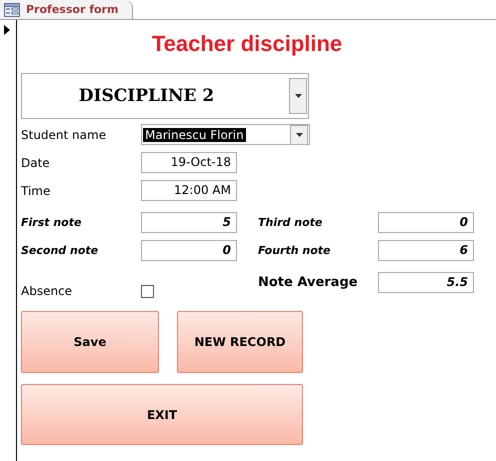 The width and height of the screenshot is (496, 461). Describe the element at coordinates (240, 342) in the screenshot. I see `new-record-button: NEW RECORD` at that location.